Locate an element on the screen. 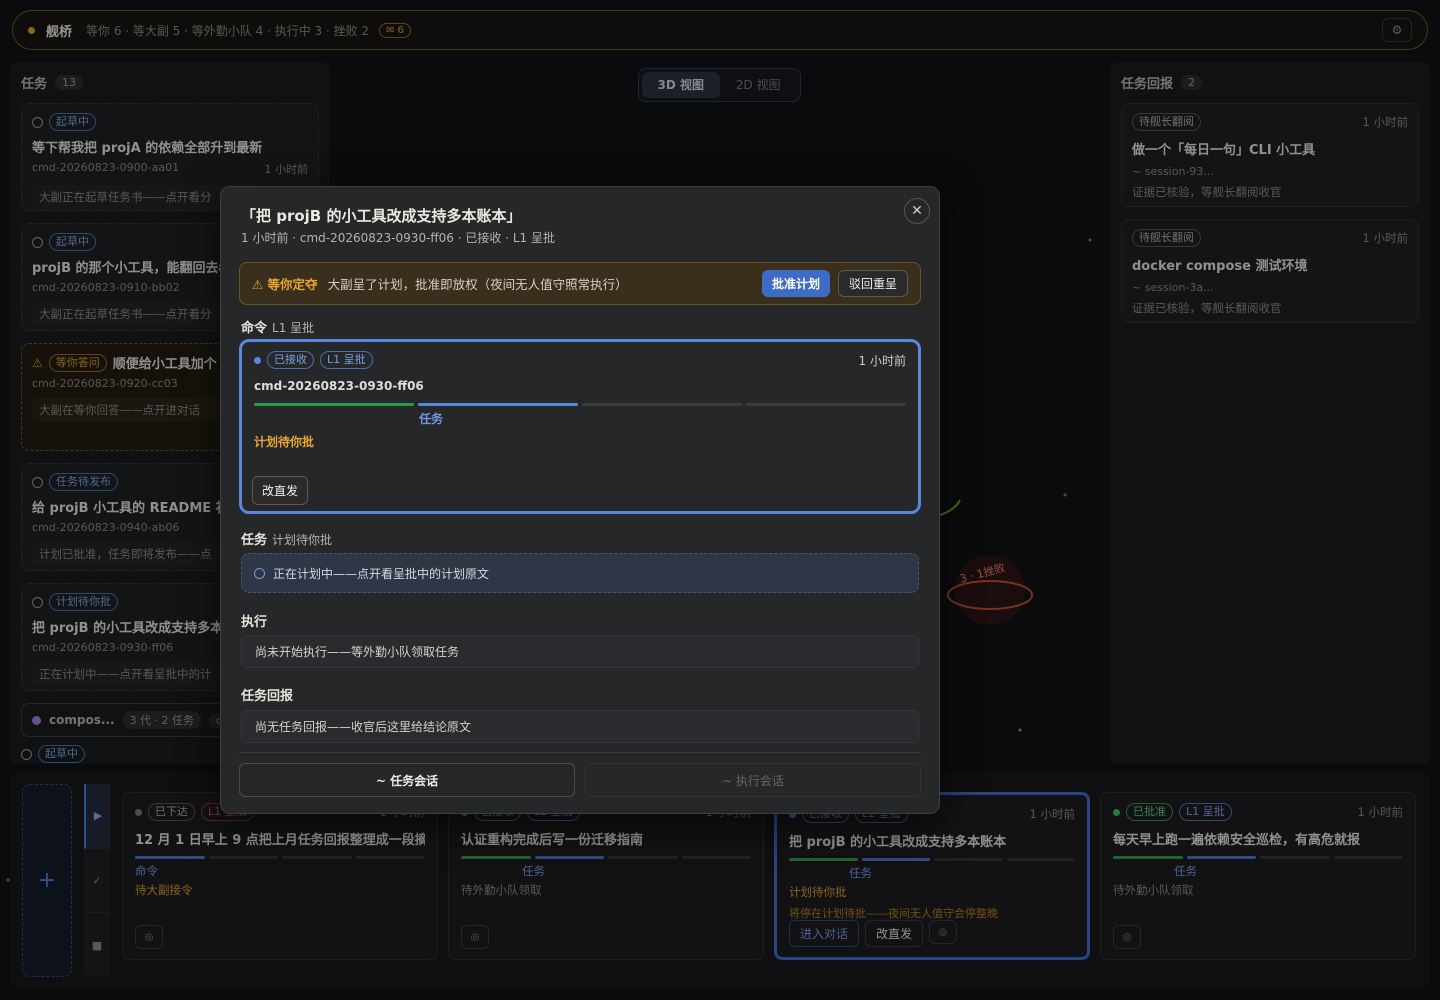  report-status-box: 尚无任务回报——收官后这里给结论原文 is located at coordinates (580, 726).